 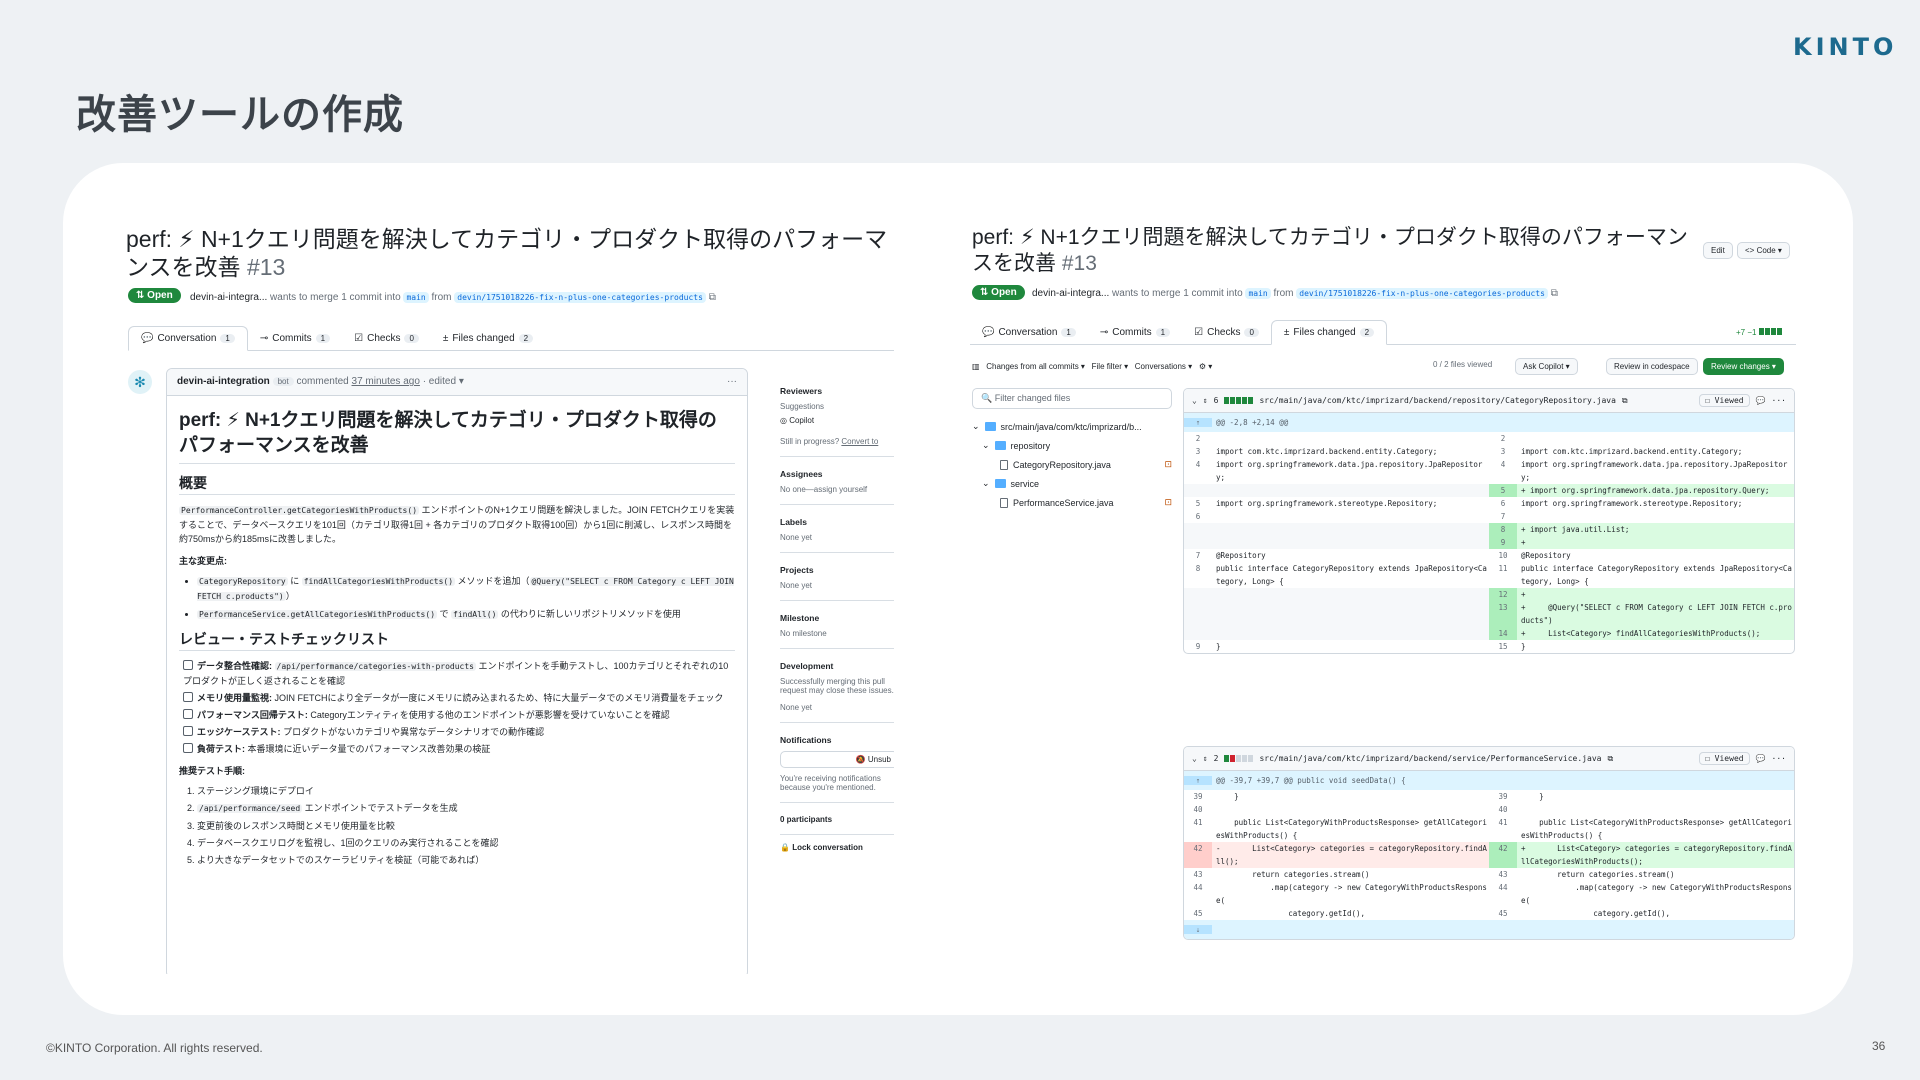 I want to click on bot-avatar: ✻, so click(x=140, y=382).